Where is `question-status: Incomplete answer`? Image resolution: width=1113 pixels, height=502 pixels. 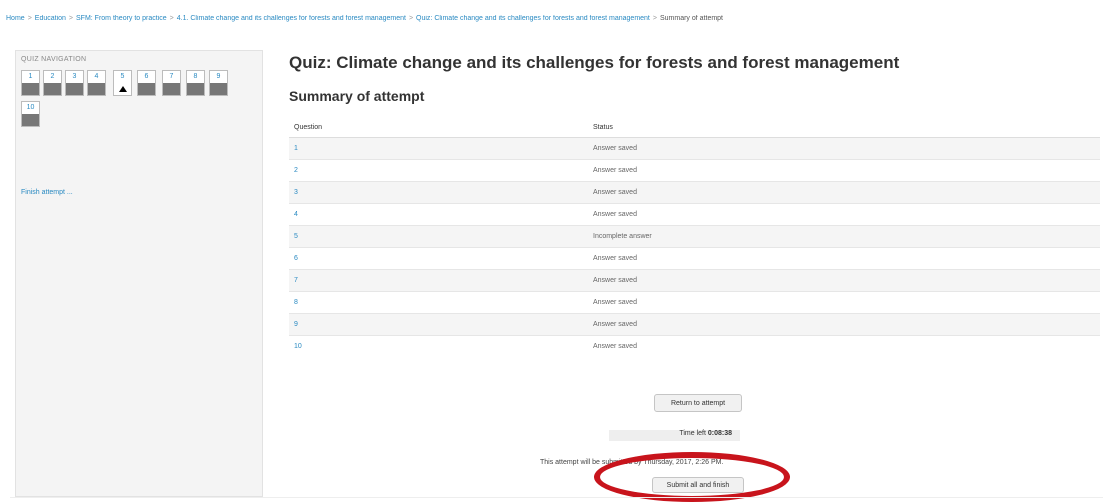 question-status: Incomplete answer is located at coordinates (844, 236).